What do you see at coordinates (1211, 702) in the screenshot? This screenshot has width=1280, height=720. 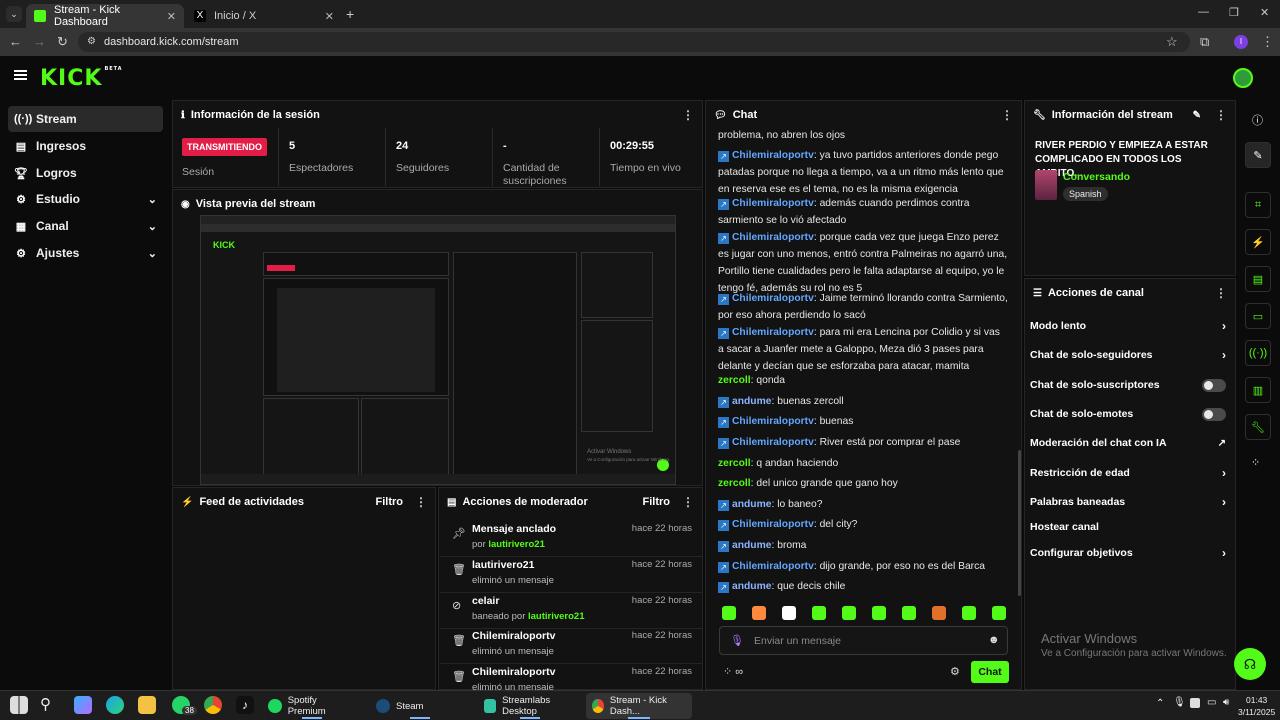 I see `network-icon: ▭` at bounding box center [1211, 702].